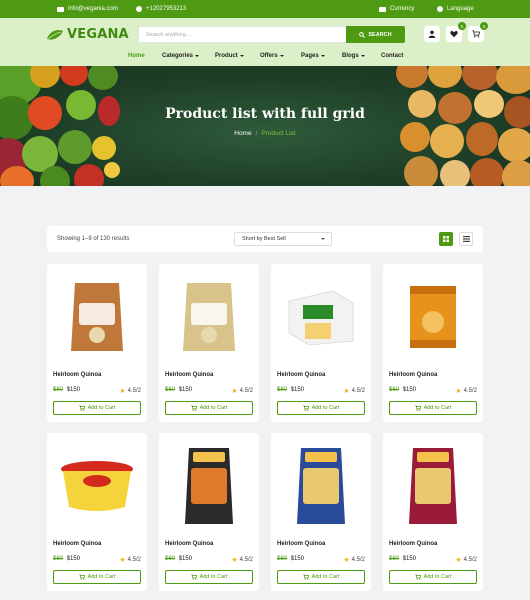 This screenshot has height=600, width=530. Describe the element at coordinates (362, 34) in the screenshot. I see `search-icon` at that location.